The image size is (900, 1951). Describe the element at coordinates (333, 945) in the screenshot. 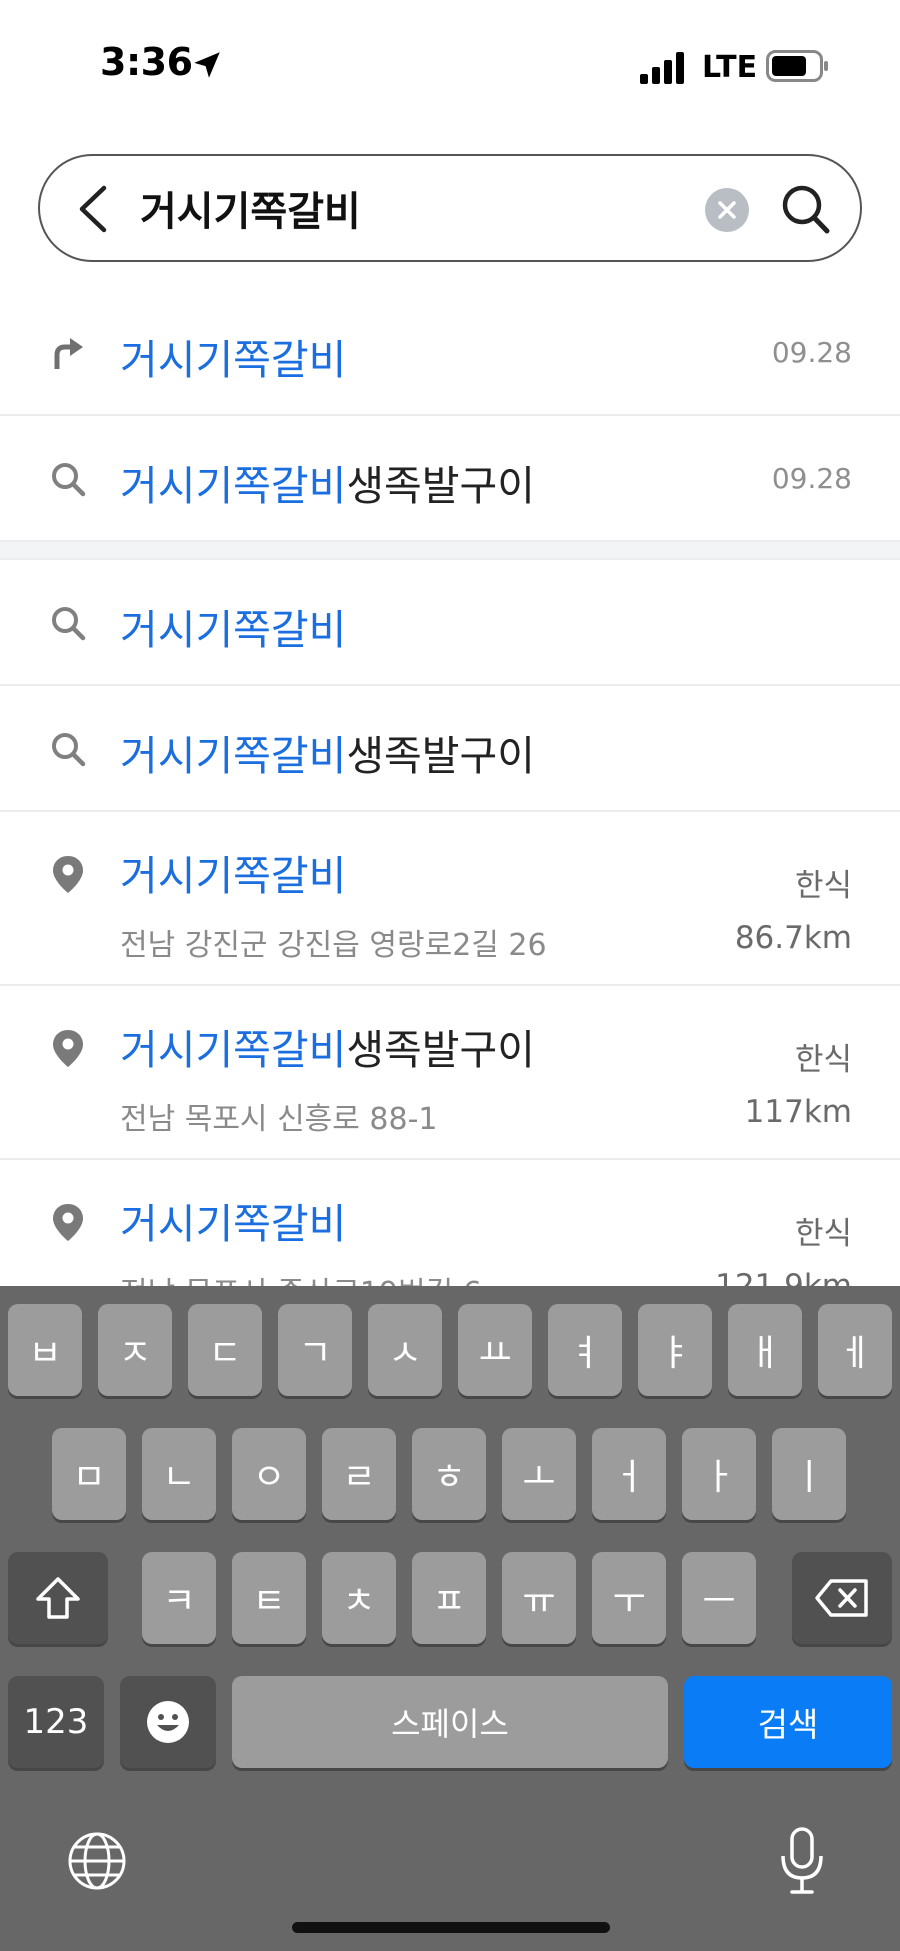

I see `place-address: 전남 강진군 강진읍 영랑로2길 26` at that location.